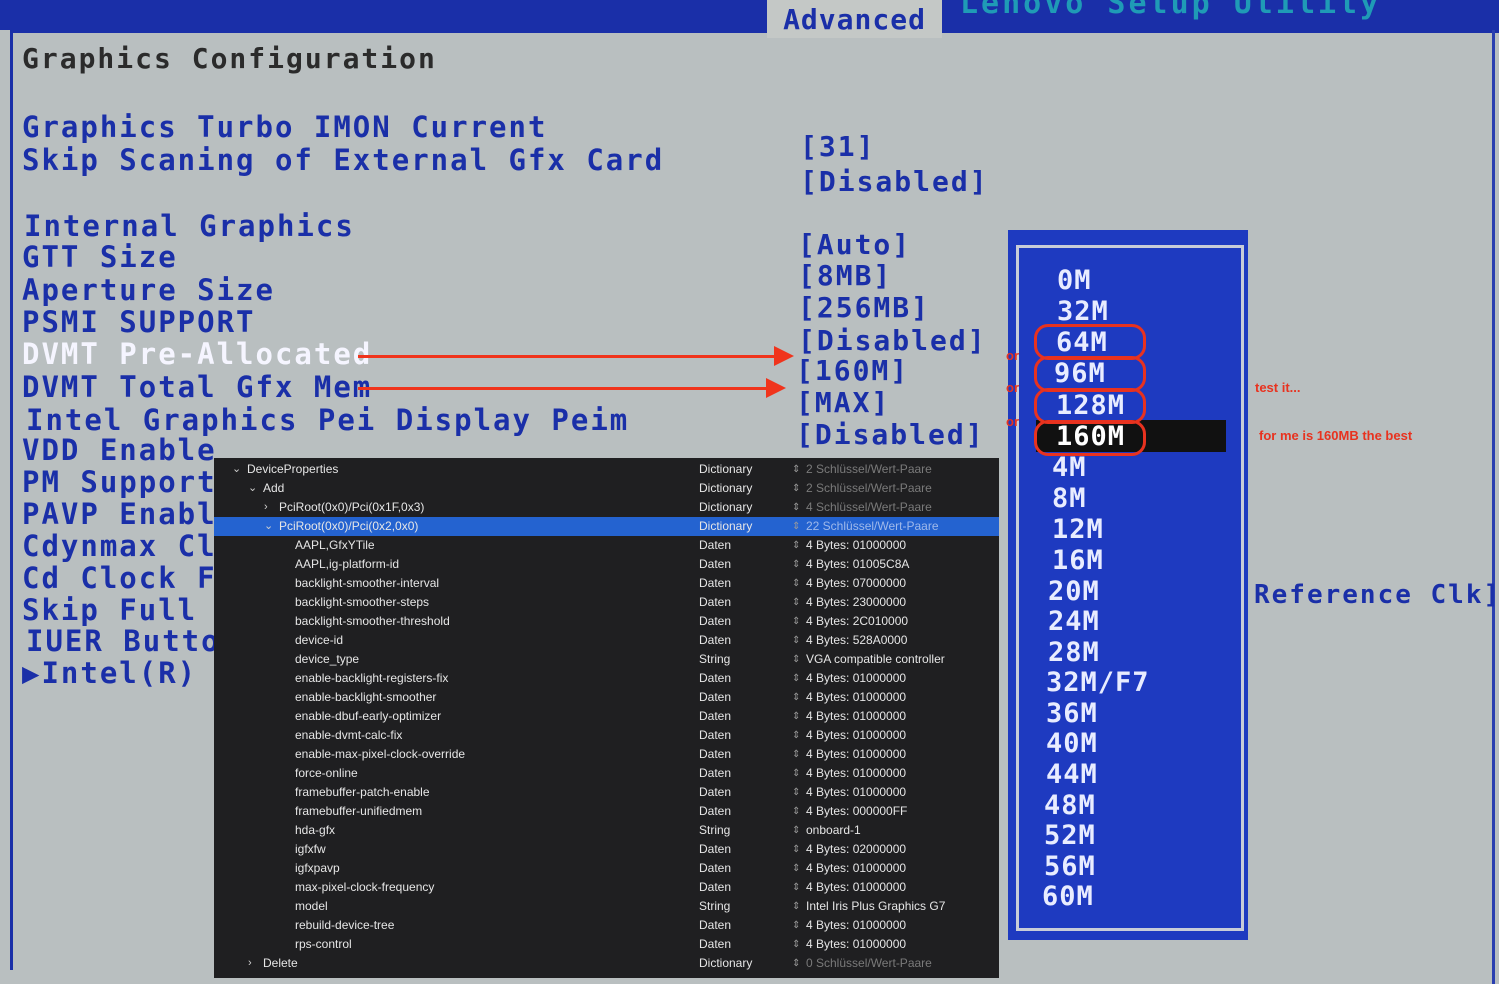 The image size is (1499, 984). I want to click on popup-option: 32M, so click(1083, 311).